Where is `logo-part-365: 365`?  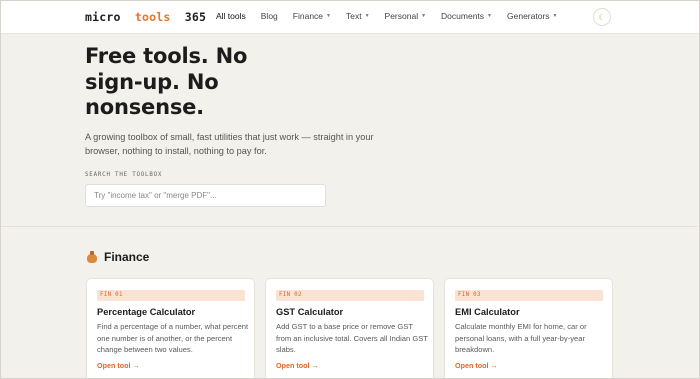 logo-part-365: 365 is located at coordinates (195, 17).